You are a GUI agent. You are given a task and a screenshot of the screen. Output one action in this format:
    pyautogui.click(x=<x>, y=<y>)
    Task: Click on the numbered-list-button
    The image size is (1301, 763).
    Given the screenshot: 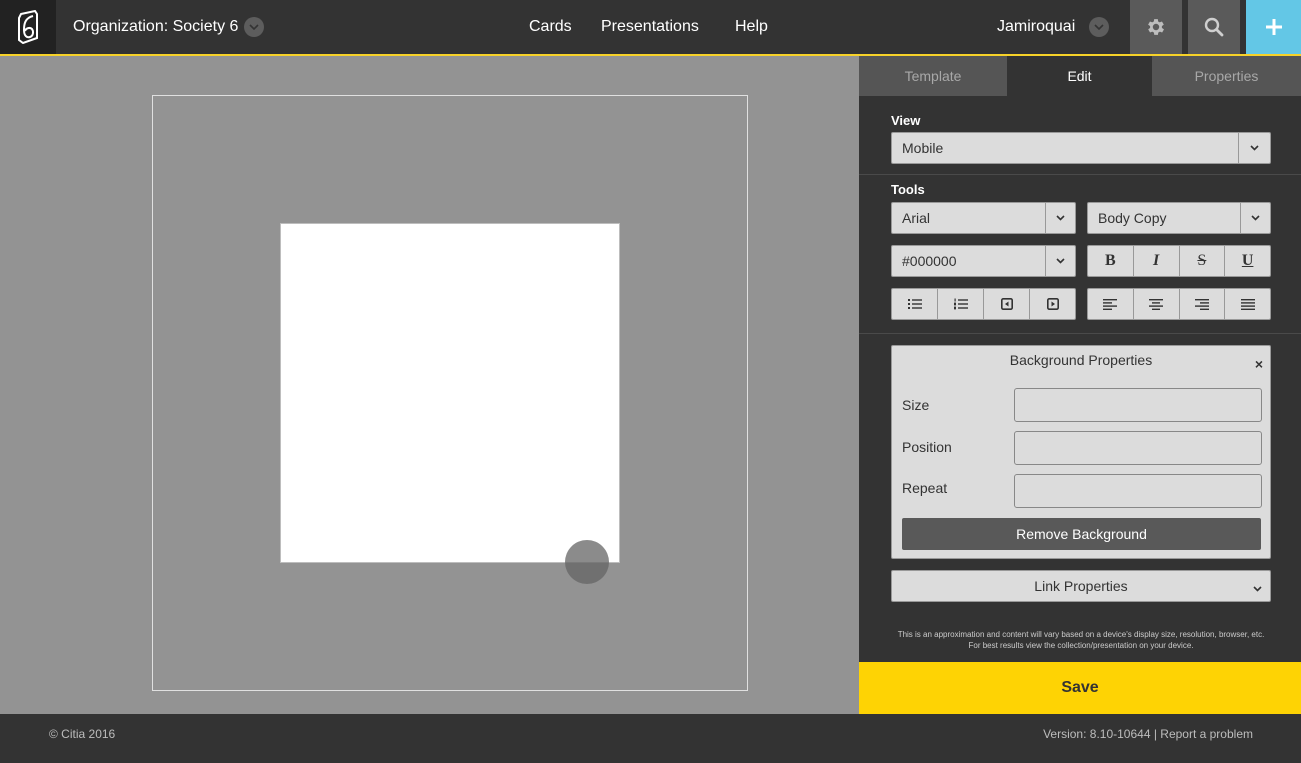 What is the action you would take?
    pyautogui.click(x=961, y=304)
    